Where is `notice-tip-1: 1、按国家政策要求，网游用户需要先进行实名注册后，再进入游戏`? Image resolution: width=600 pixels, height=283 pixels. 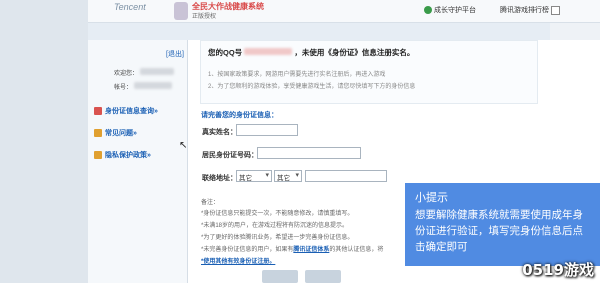
notice-tip-1: 1、按国家政策要求，网游用户需要先进行实名注册后，再进入游戏 is located at coordinates (297, 75).